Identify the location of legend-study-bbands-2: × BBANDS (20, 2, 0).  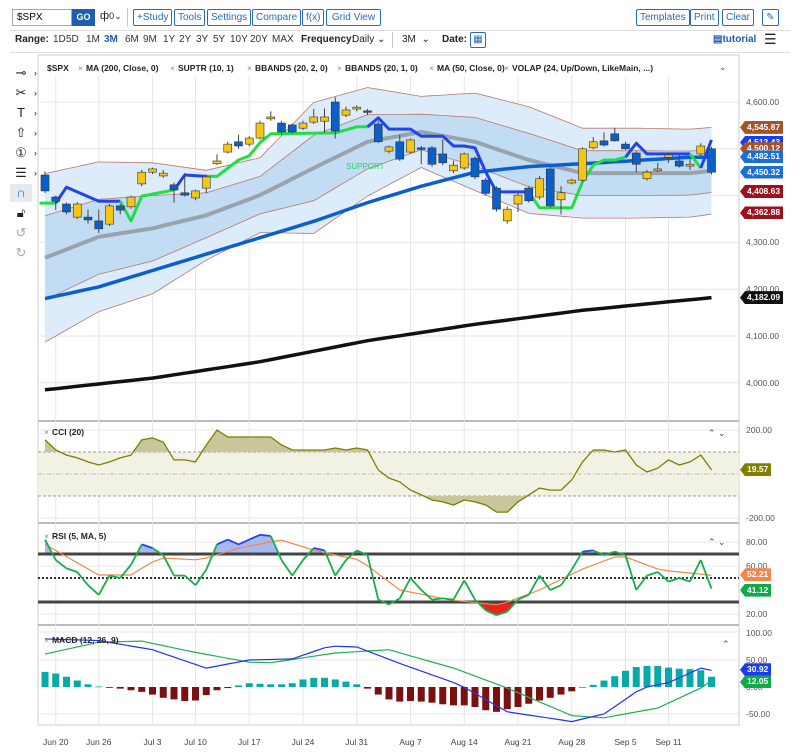
(287, 68).